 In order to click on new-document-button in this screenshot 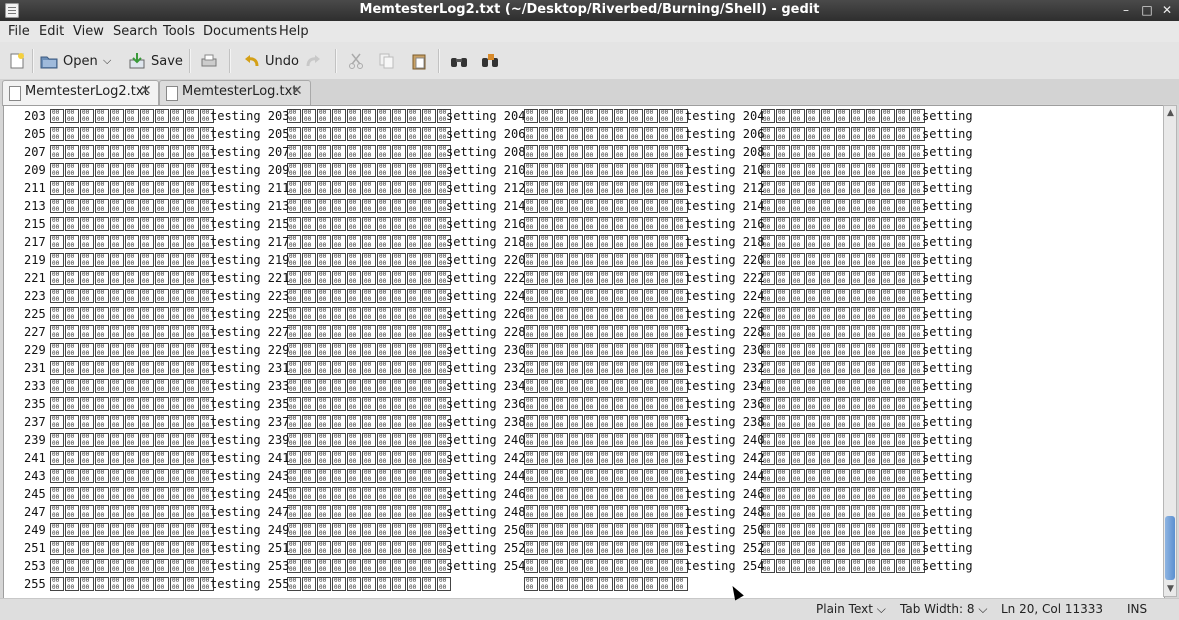, I will do `click(17, 61)`.